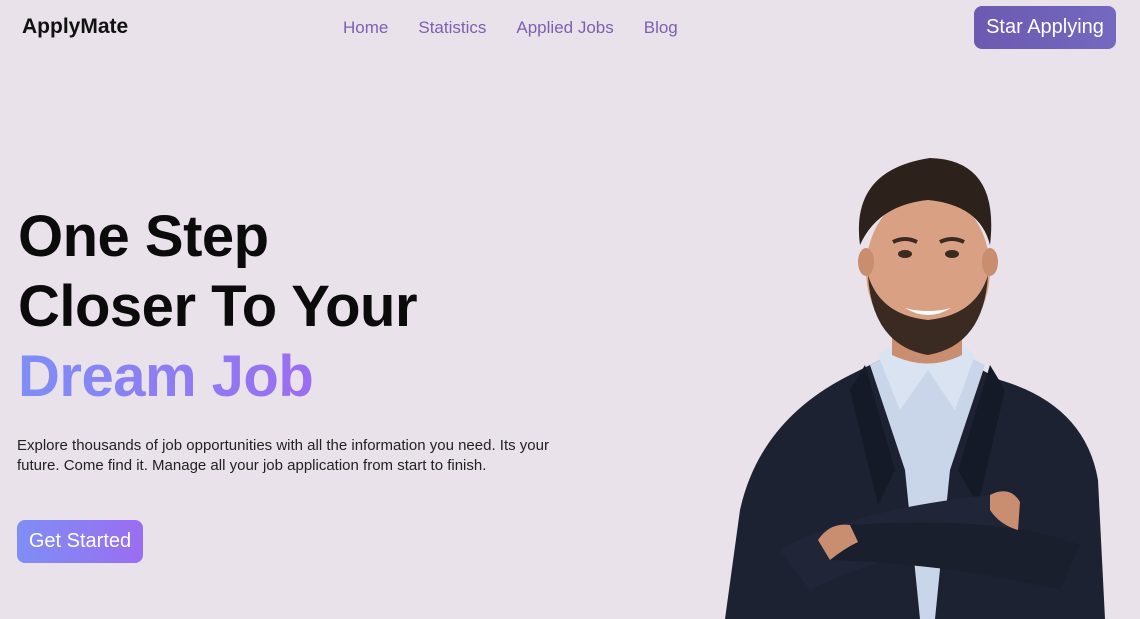  Describe the element at coordinates (452, 28) in the screenshot. I see `nav-link-statistics: Statistics` at that location.